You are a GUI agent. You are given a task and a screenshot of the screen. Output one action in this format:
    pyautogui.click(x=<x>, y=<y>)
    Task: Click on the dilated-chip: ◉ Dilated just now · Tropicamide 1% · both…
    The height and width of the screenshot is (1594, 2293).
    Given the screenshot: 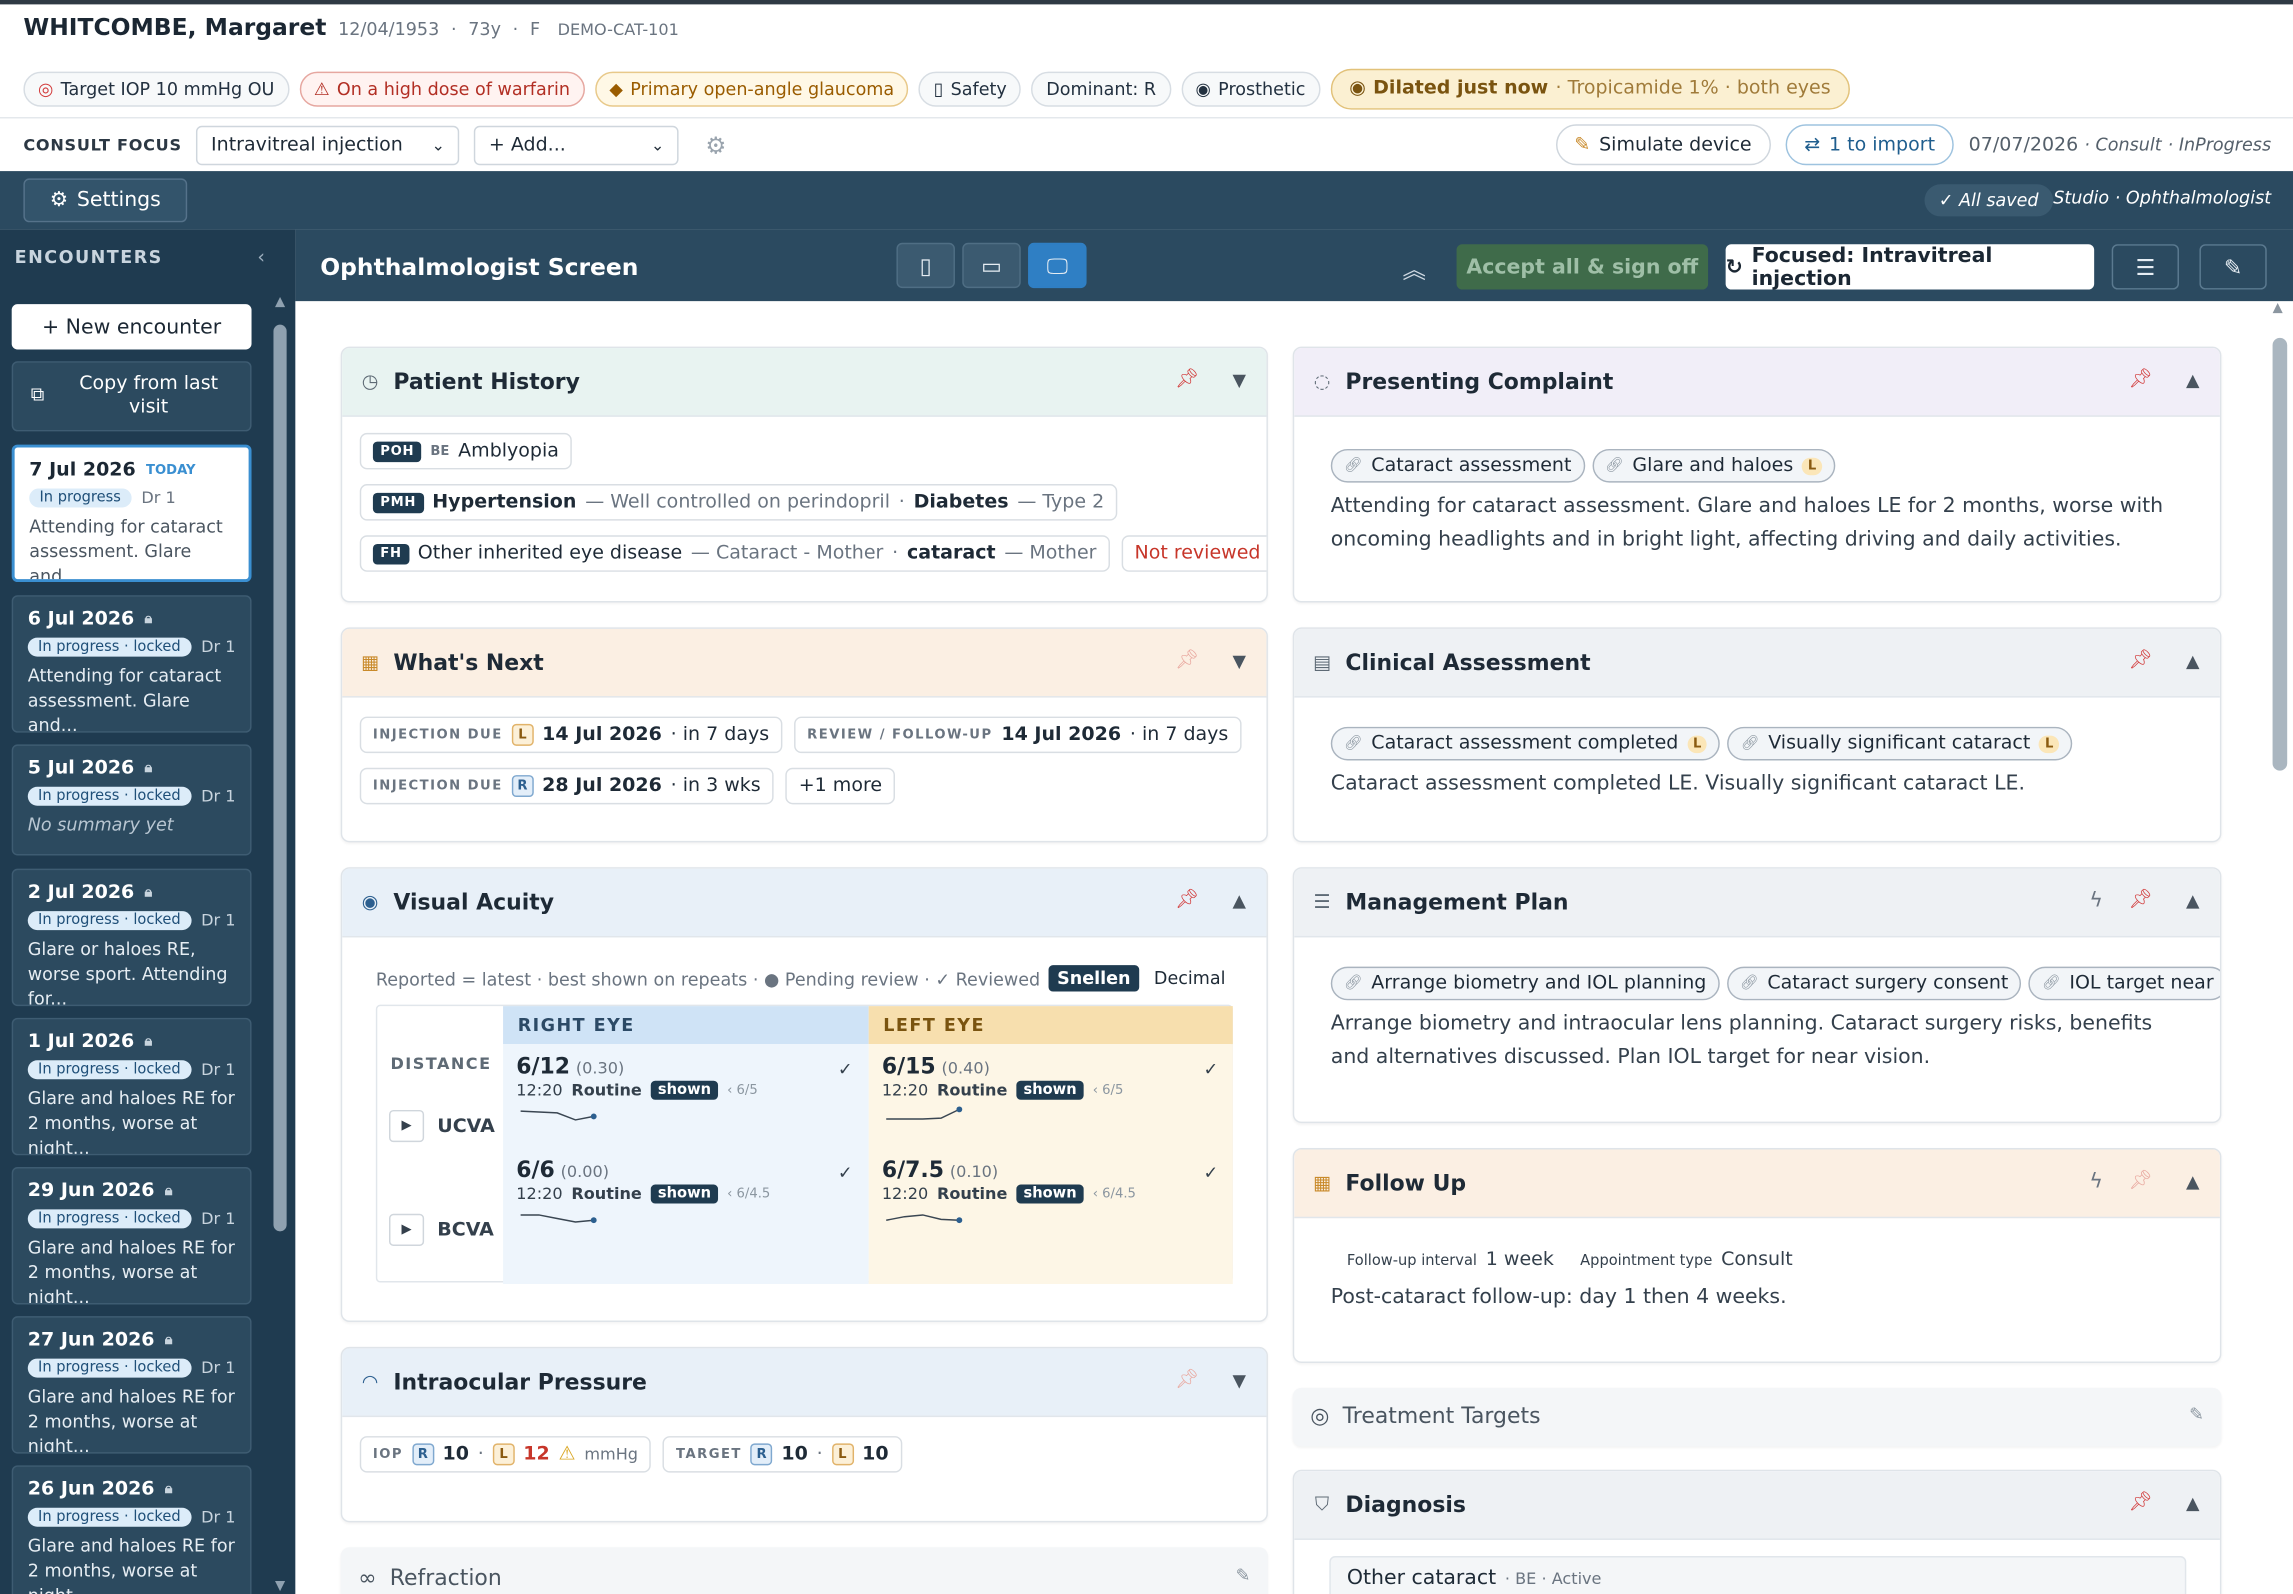 What is the action you would take?
    pyautogui.click(x=1590, y=88)
    